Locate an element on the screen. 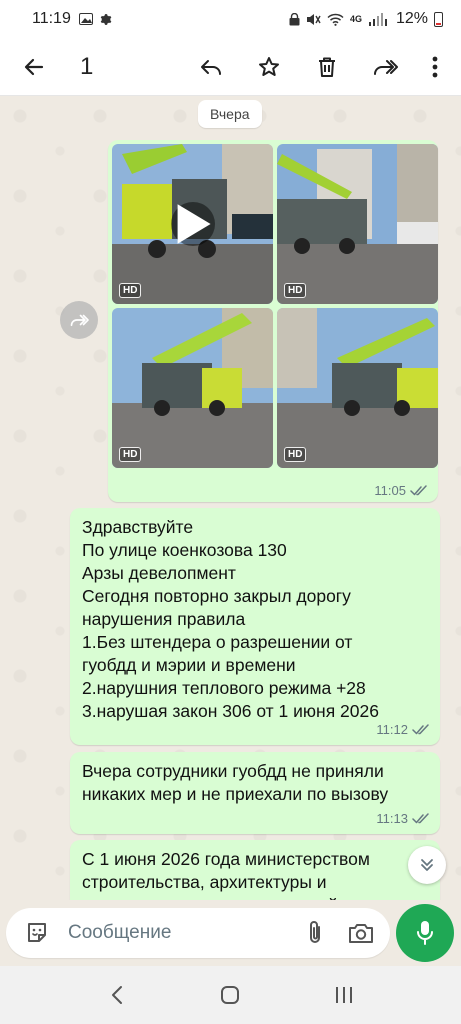 The image size is (461, 1024). delete-button is located at coordinates (327, 67).